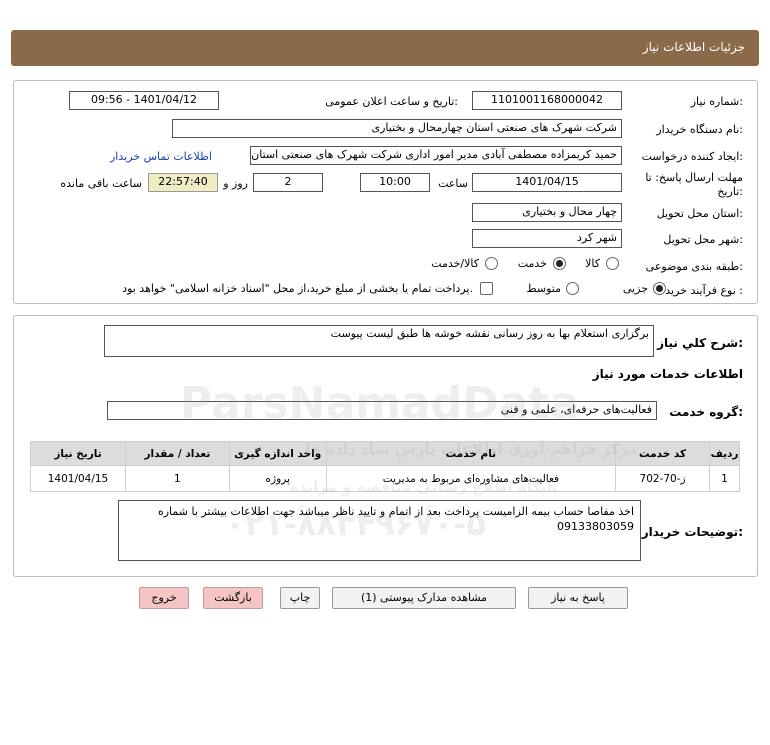 This screenshot has height=745, width=770. I want to click on cell-unit: پروژه, so click(277, 478).